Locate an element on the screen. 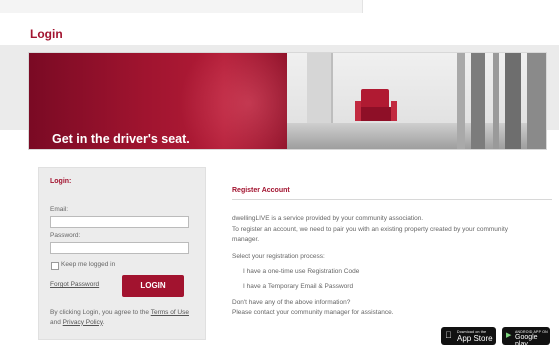 The image size is (559, 360). hero-tagline: Get in the driver's seat. is located at coordinates (121, 139).